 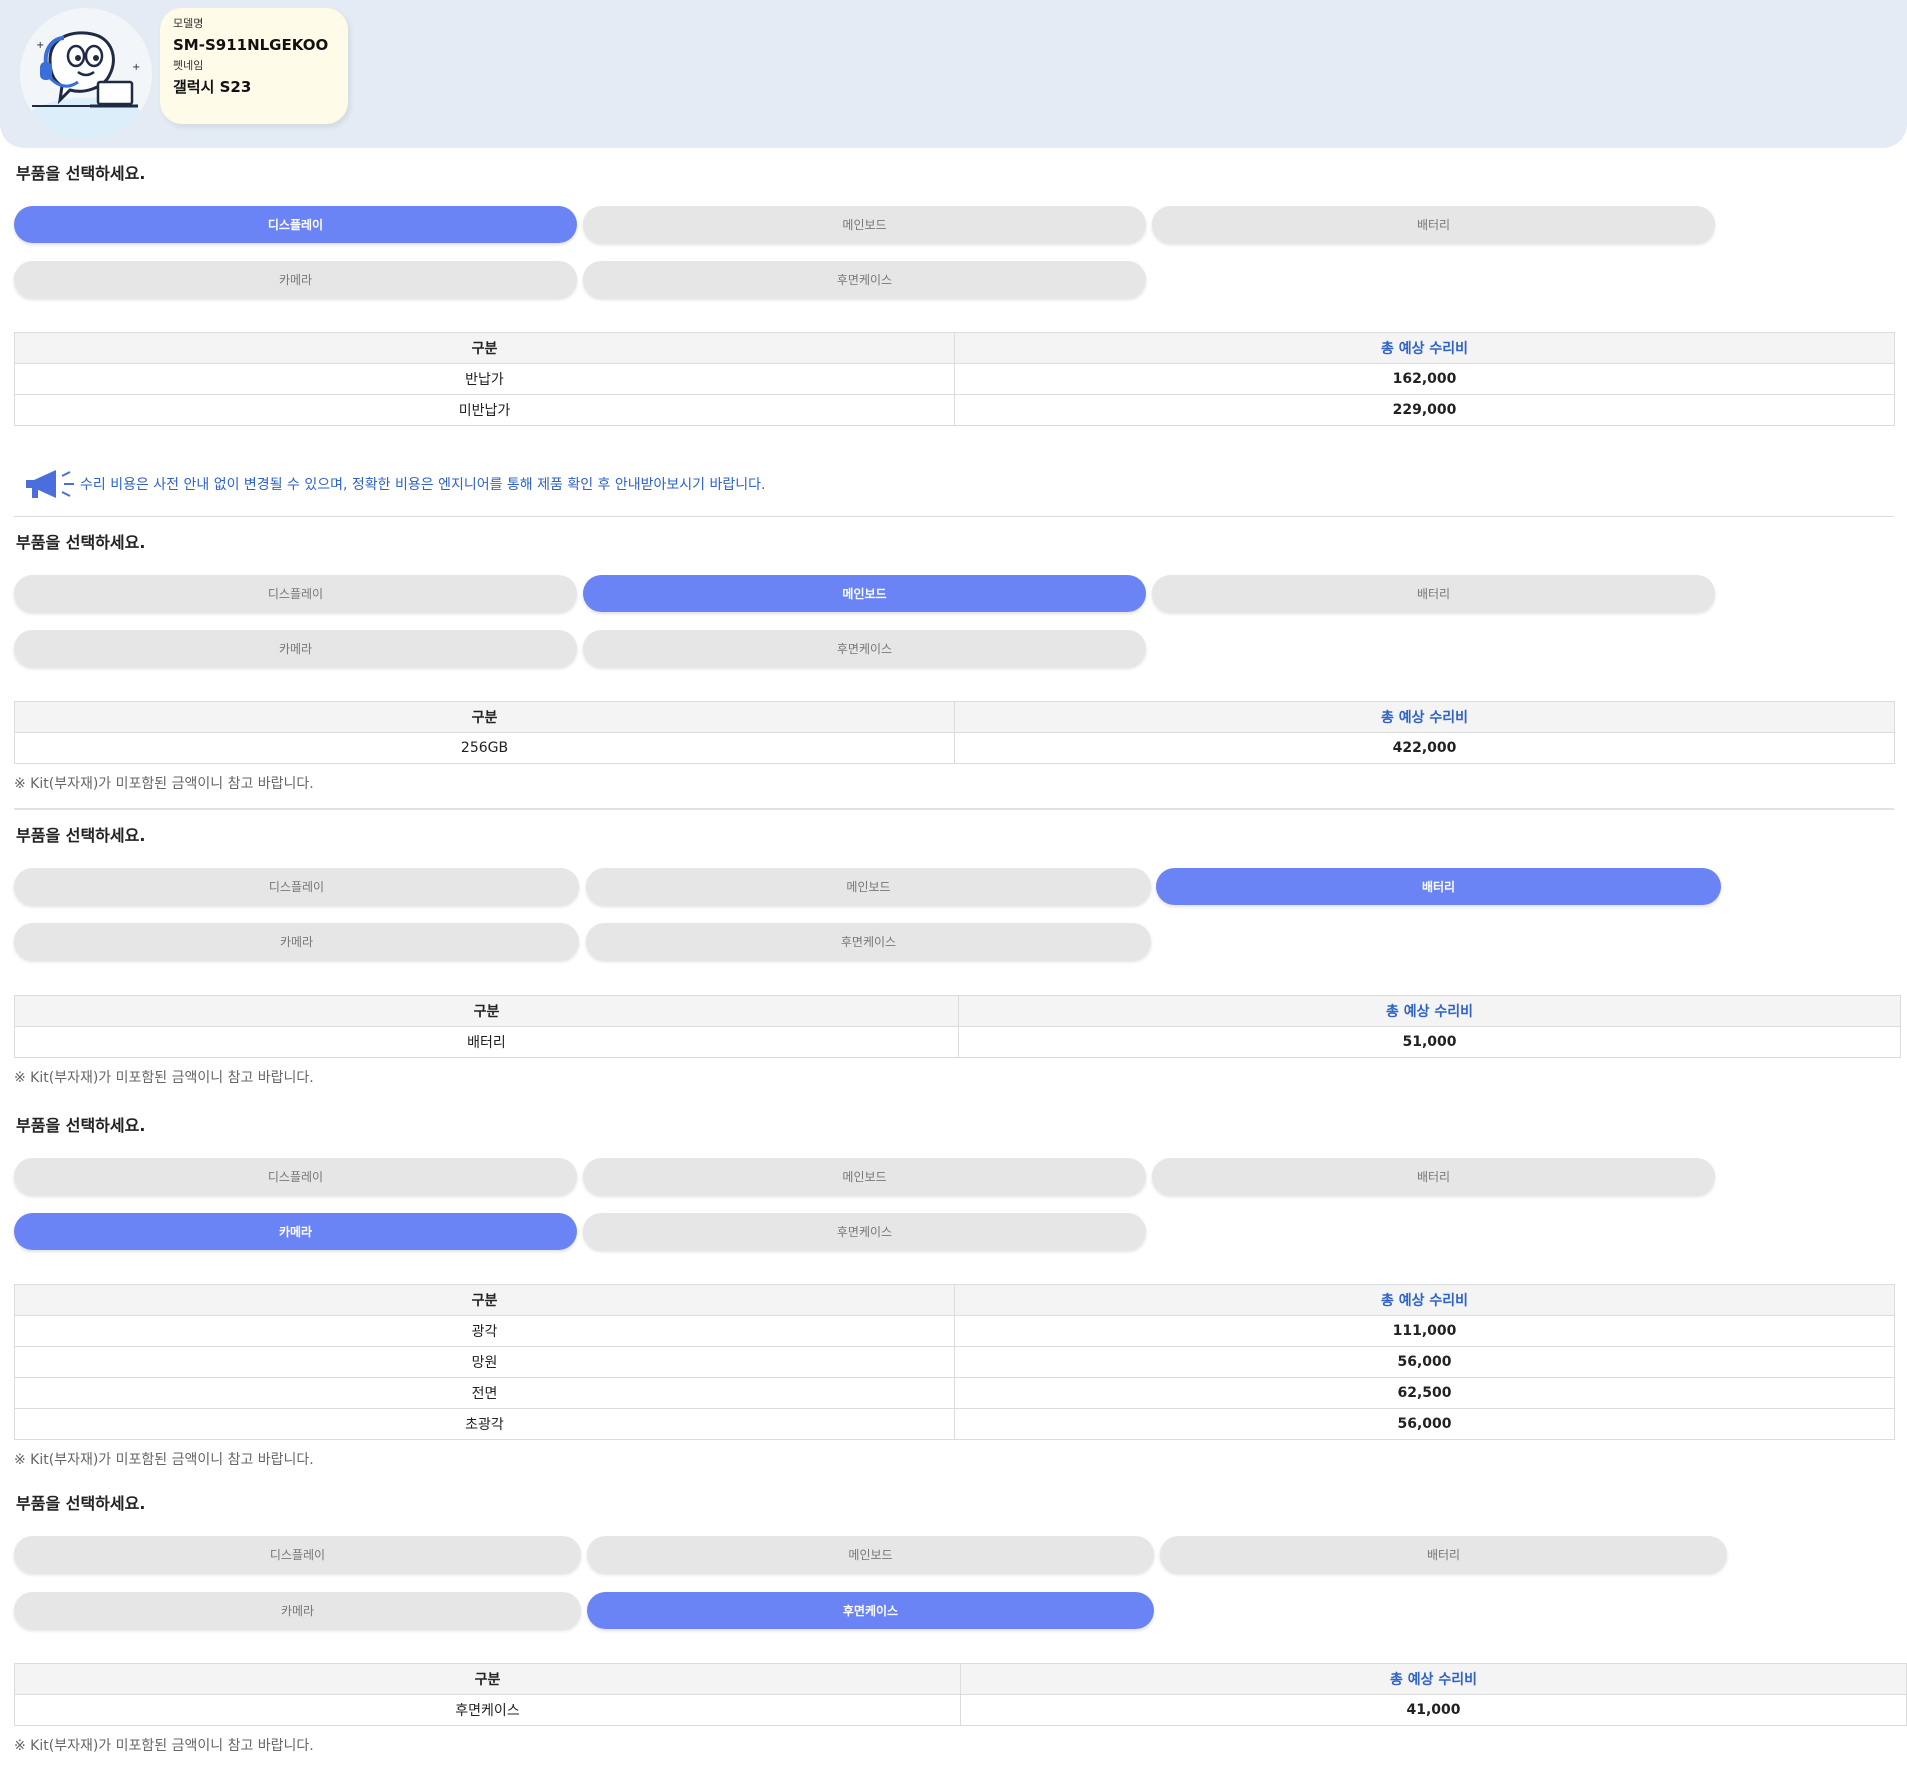 What do you see at coordinates (212, 87) in the screenshot?
I see `pet-name-value: 갤럭시 S23` at bounding box center [212, 87].